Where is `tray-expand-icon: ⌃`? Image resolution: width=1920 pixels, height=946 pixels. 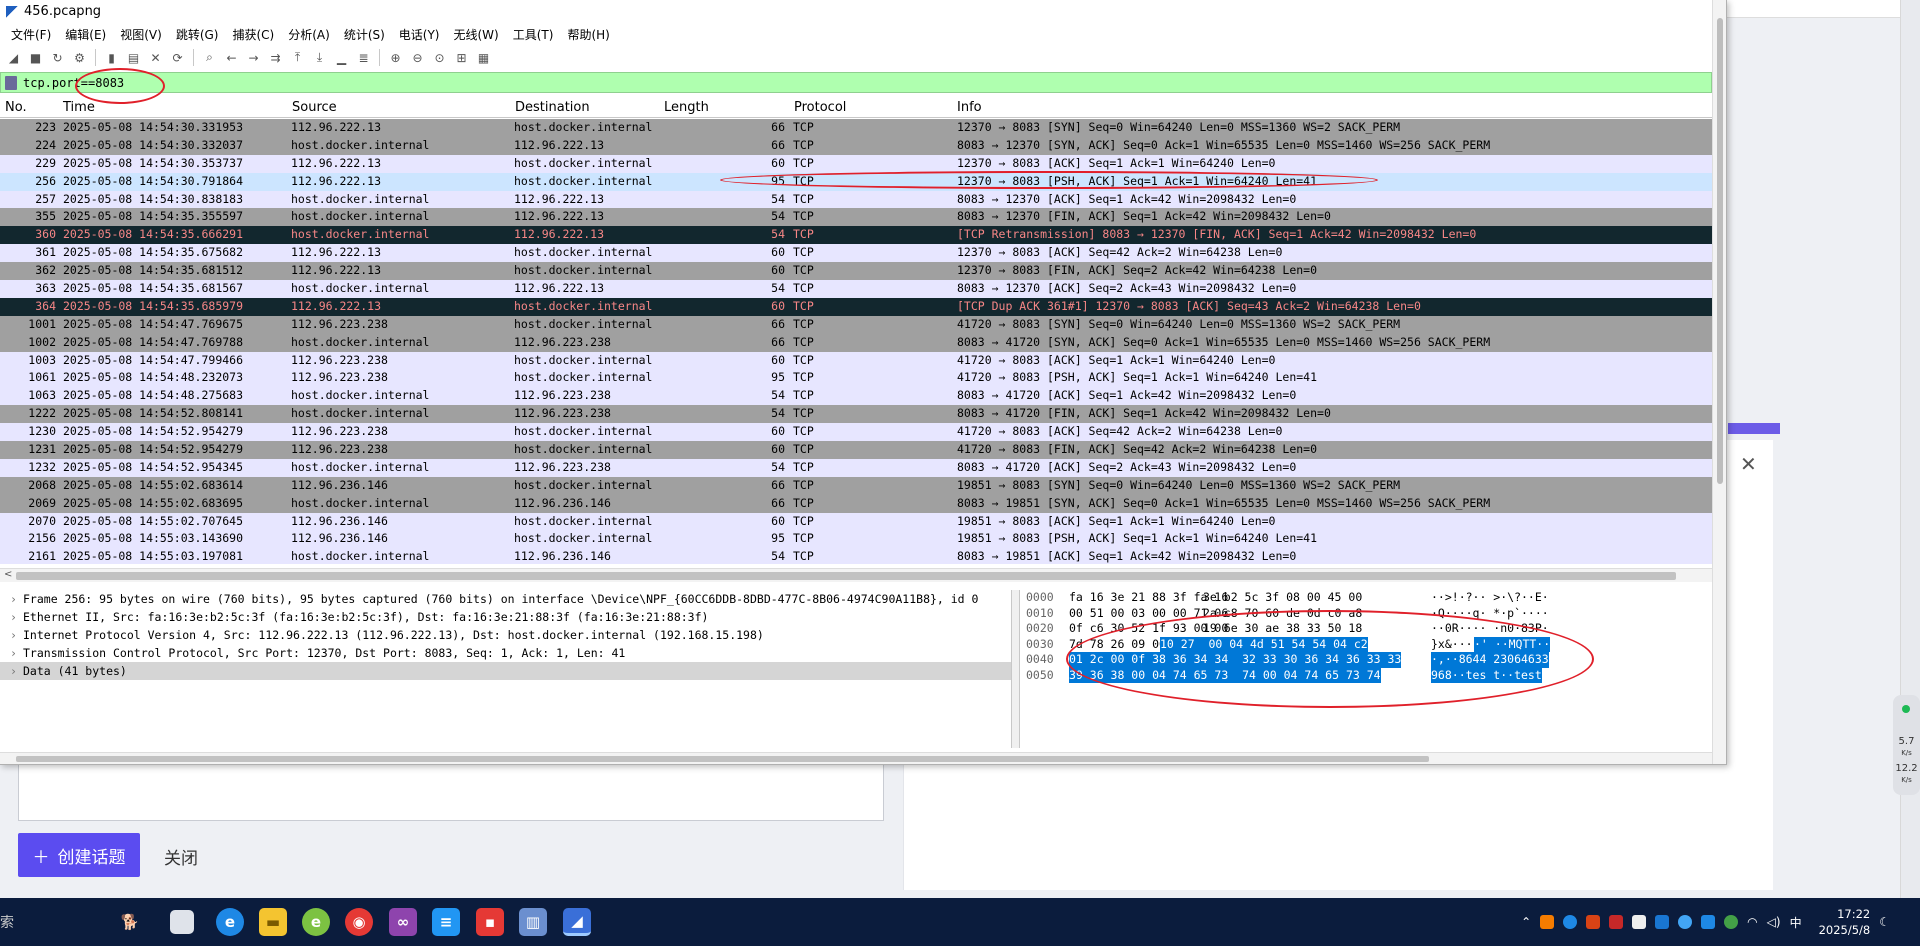 tray-expand-icon: ⌃ is located at coordinates (1526, 922).